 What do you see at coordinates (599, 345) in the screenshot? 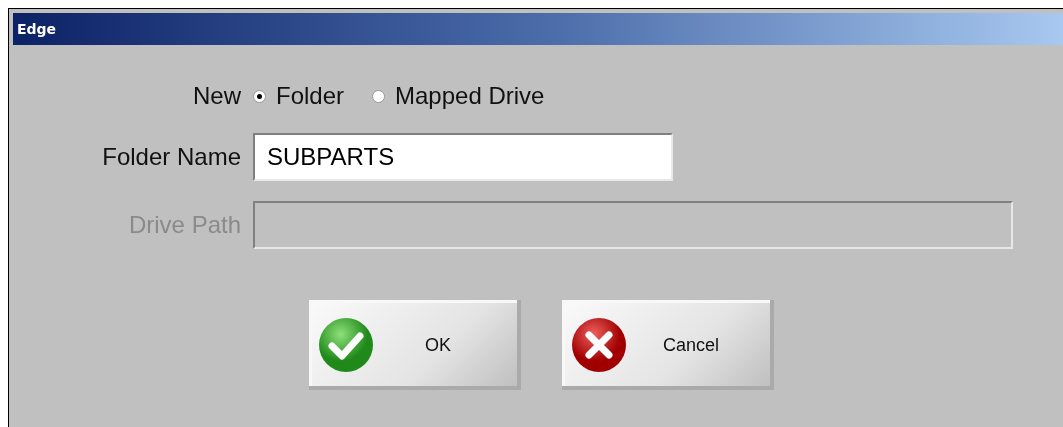
I see `close-icon` at bounding box center [599, 345].